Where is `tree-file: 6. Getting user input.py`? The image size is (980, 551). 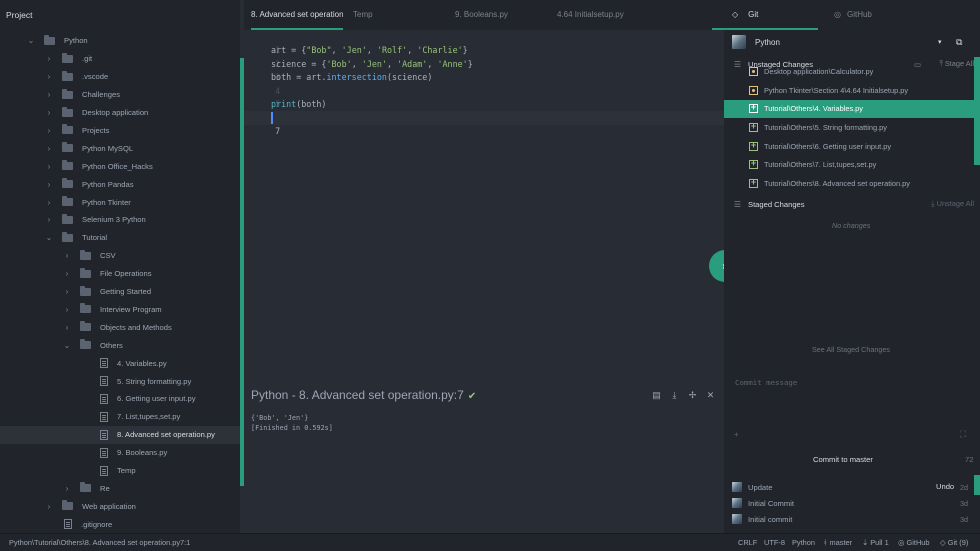
tree-file: 6. Getting user input.py is located at coordinates (120, 399).